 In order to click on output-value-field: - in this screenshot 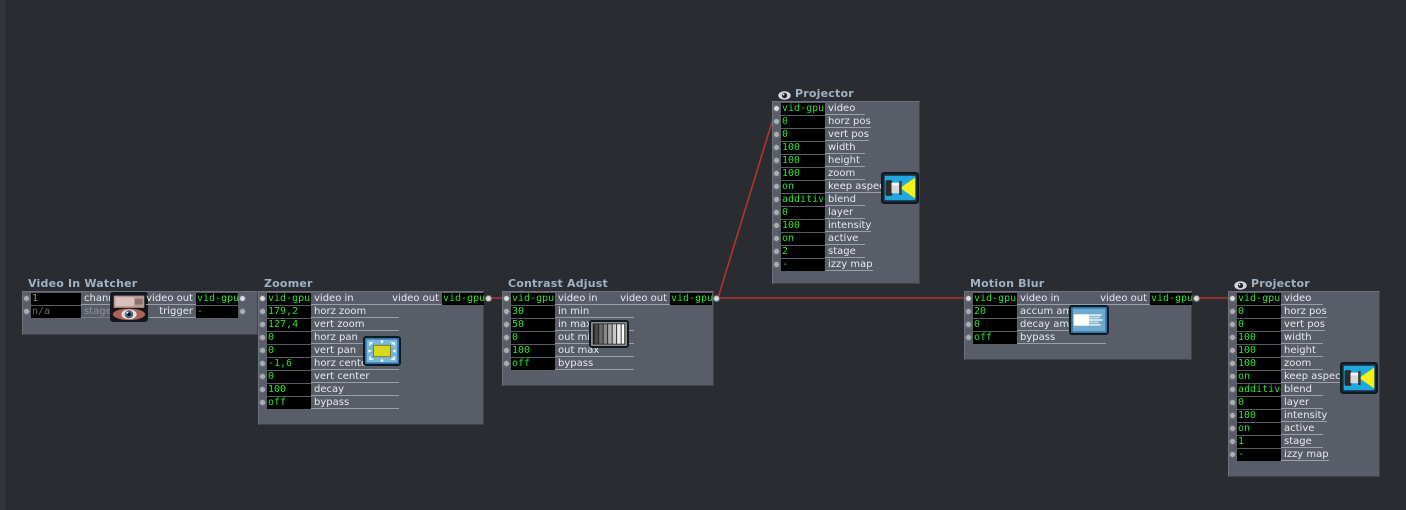, I will do `click(217, 311)`.